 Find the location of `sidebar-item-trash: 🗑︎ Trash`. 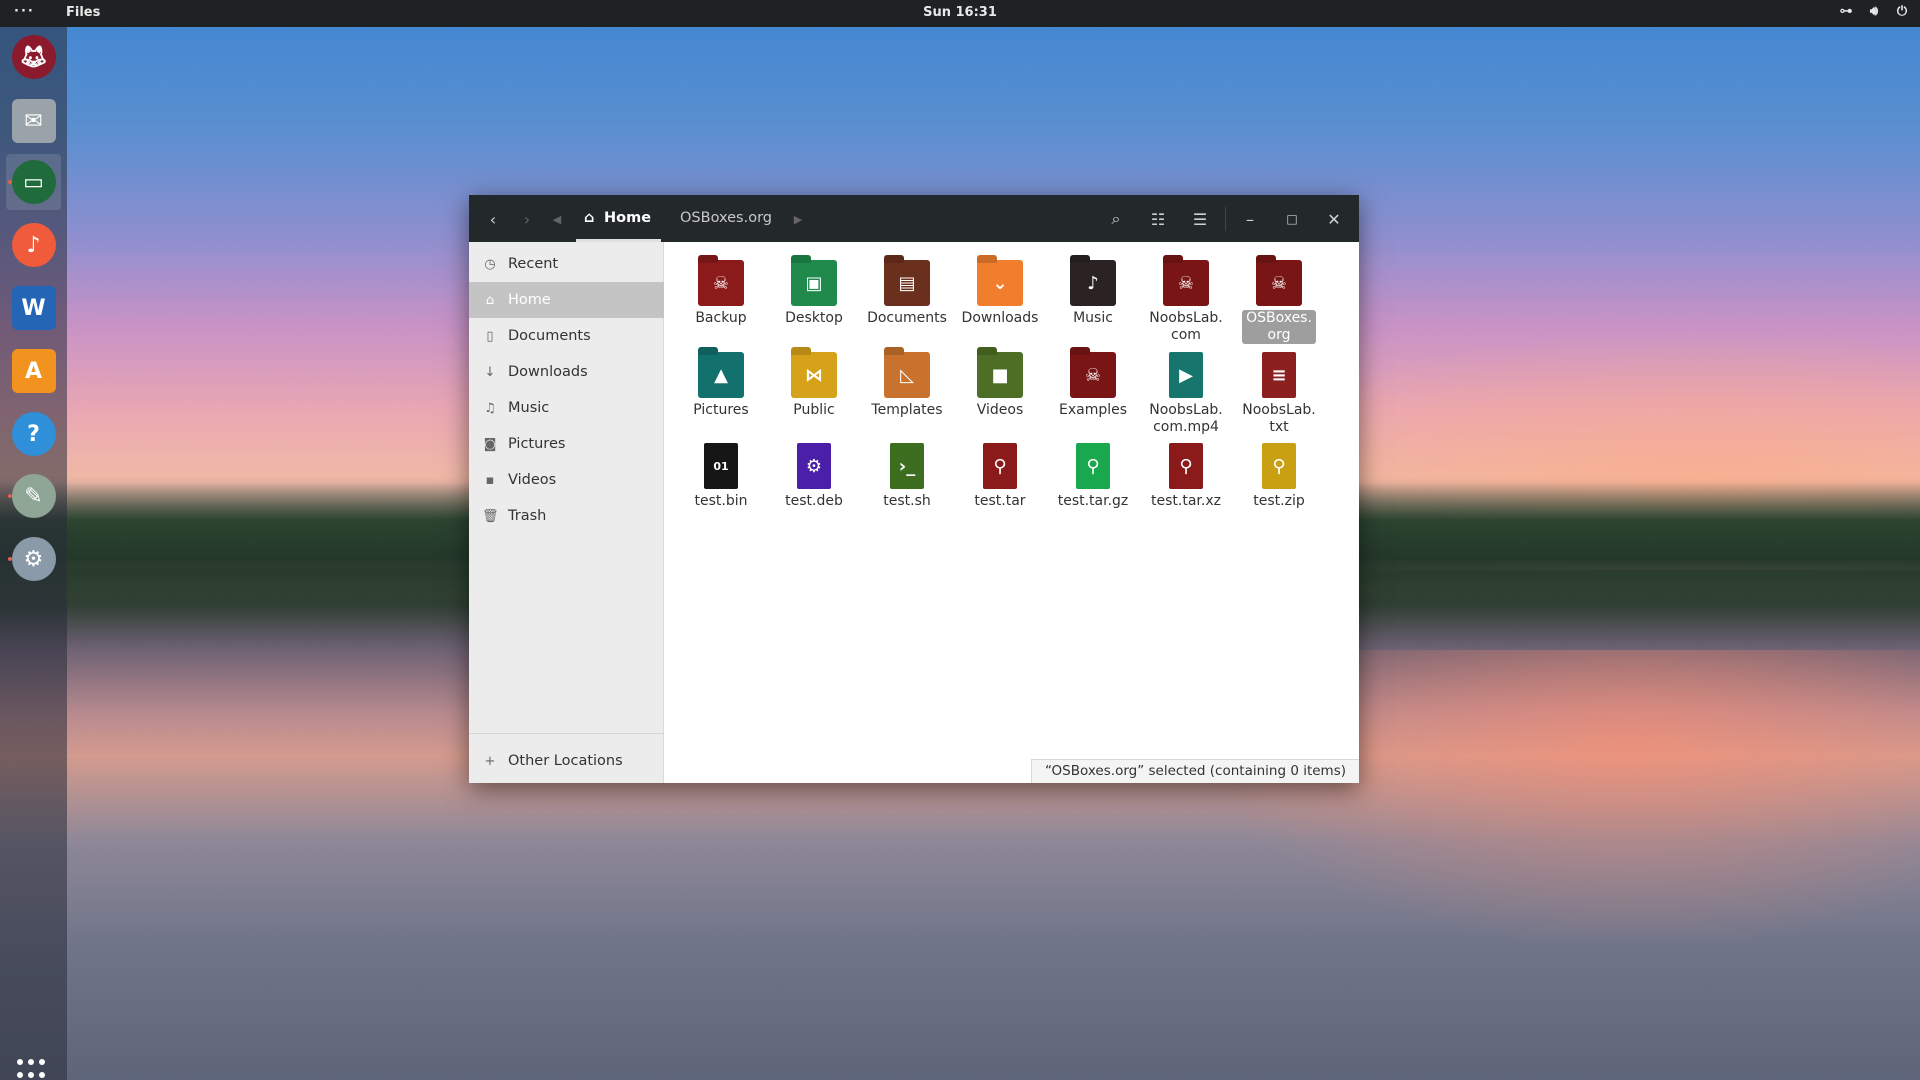

sidebar-item-trash: 🗑︎ Trash is located at coordinates (566, 516).